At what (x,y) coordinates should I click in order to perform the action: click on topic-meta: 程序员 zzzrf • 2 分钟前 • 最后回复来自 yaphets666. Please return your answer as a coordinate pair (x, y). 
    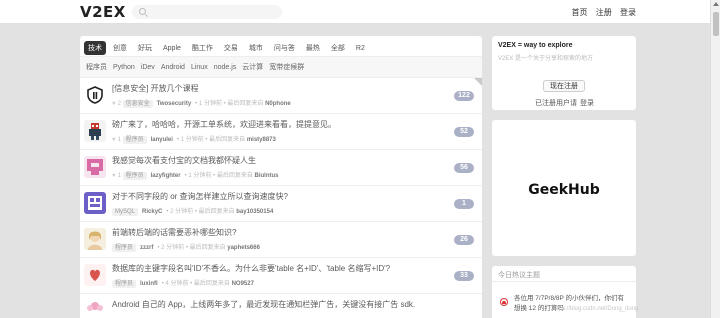
    Looking at the image, I should click on (186, 247).